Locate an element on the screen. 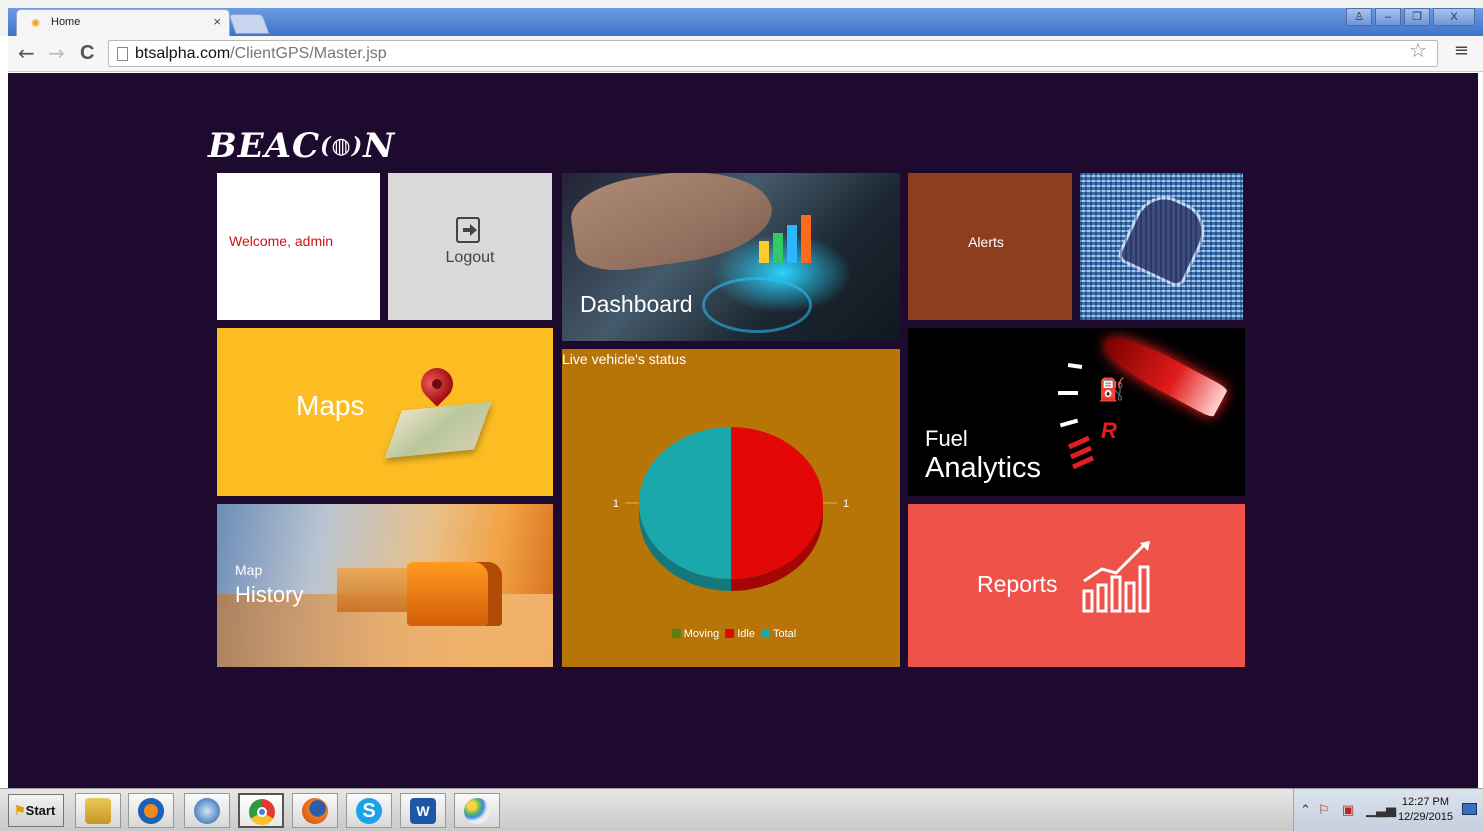 The image size is (1483, 831). close-window-button: X is located at coordinates (1454, 17).